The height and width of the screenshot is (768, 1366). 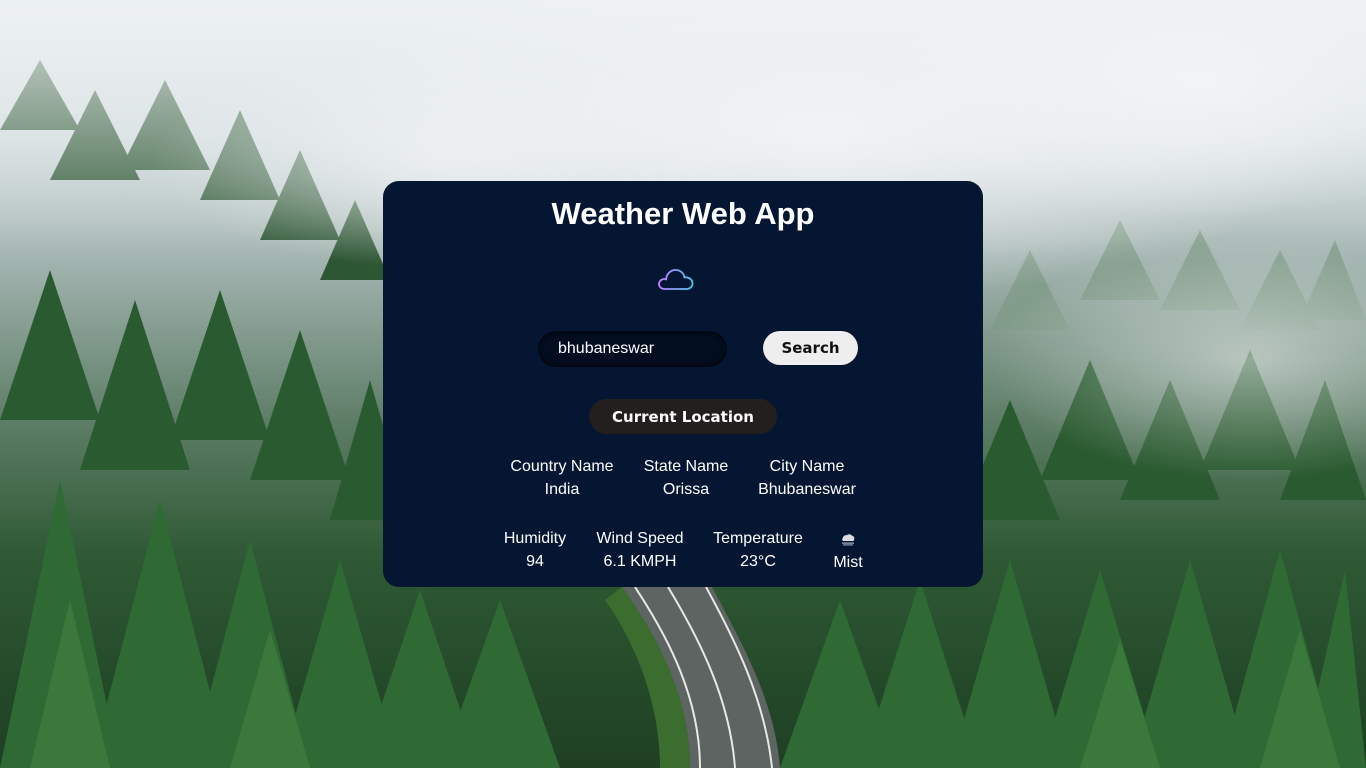 I want to click on country-label: Country Name, so click(x=562, y=466).